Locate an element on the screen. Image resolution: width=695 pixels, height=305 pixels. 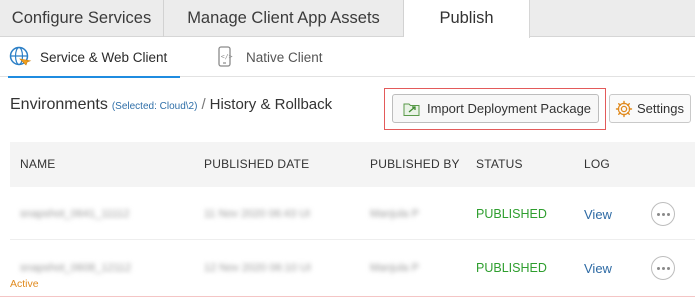
row-name: snapshot_0608_12112 is located at coordinates (76, 268).